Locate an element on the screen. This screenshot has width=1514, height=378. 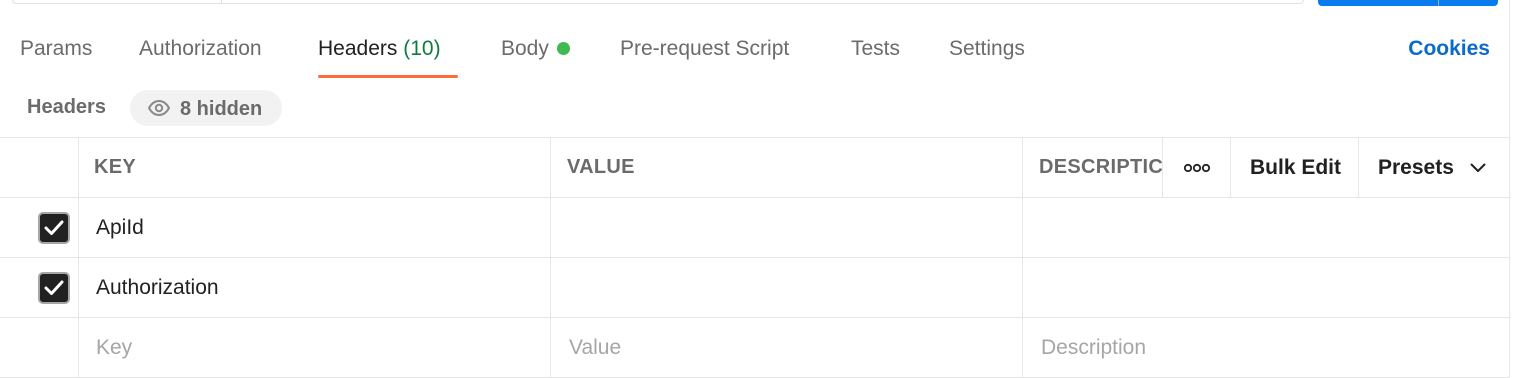
column-header-value: VALUE is located at coordinates (601, 167).